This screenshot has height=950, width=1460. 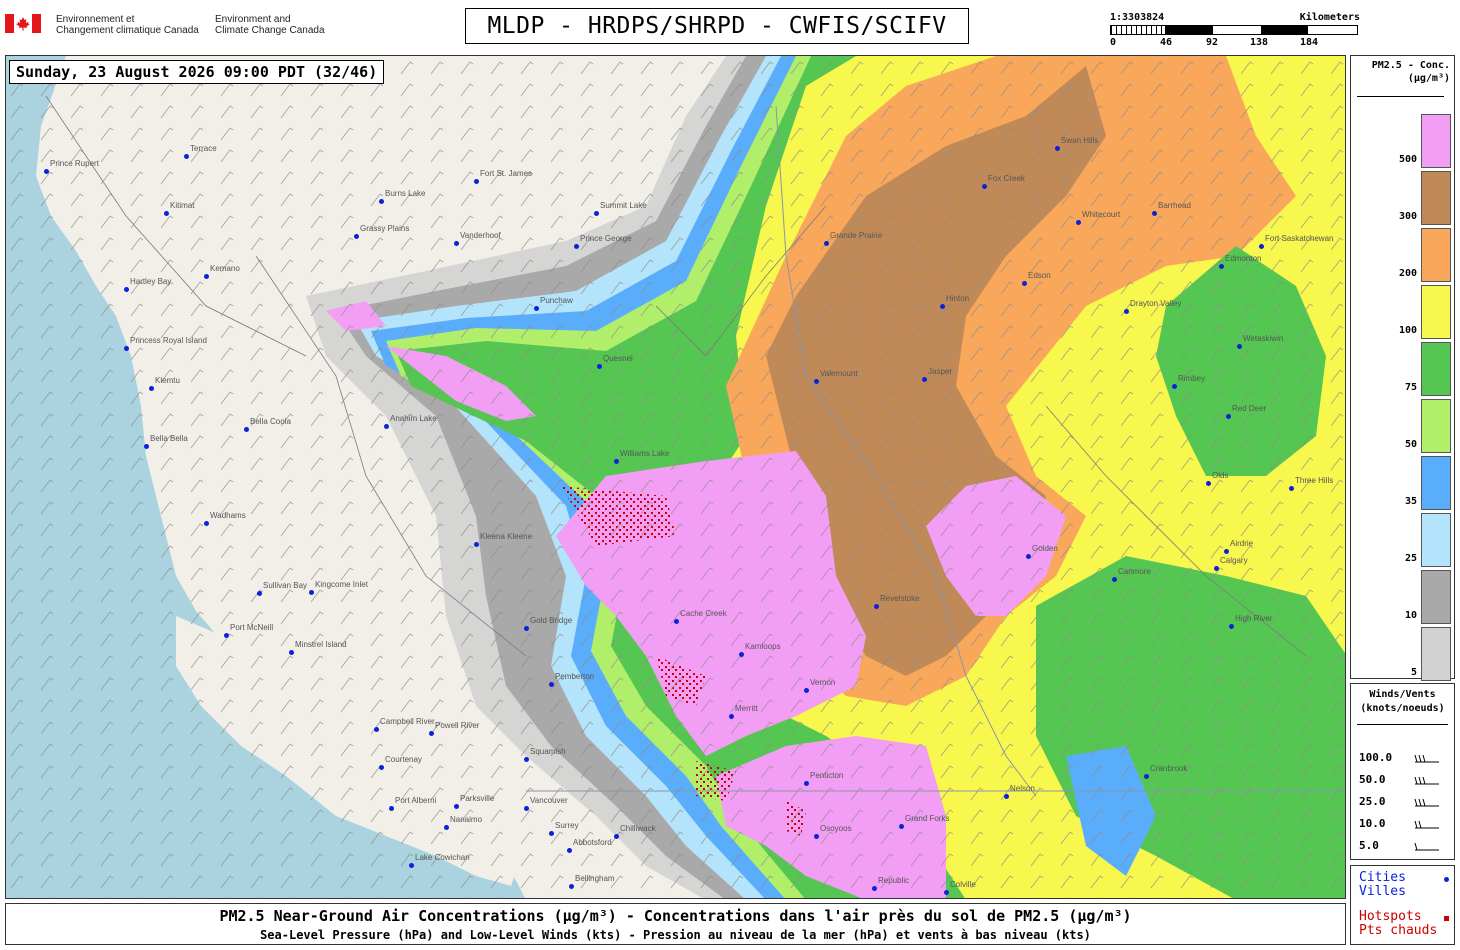 What do you see at coordinates (1400, 96) in the screenshot?
I see `legend-divider` at bounding box center [1400, 96].